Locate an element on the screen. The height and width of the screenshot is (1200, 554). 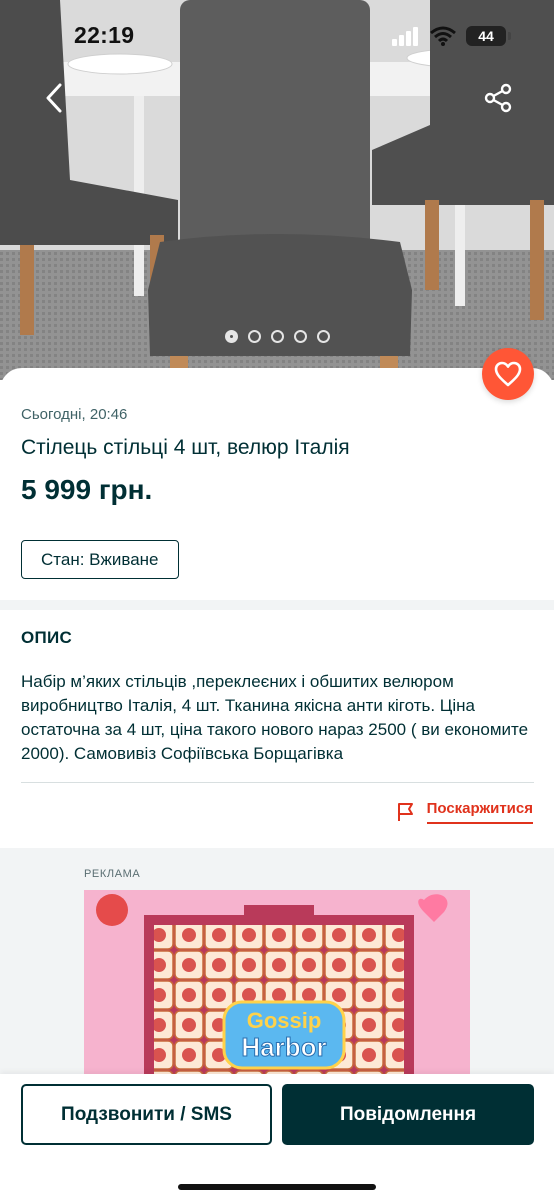
section-divider is located at coordinates (277, 605).